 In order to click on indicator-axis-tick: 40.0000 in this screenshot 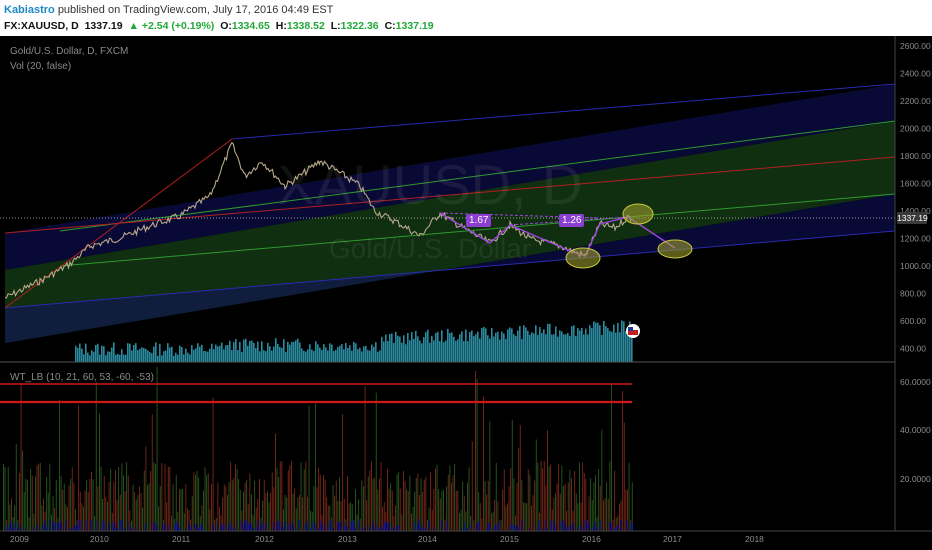, I will do `click(915, 430)`.